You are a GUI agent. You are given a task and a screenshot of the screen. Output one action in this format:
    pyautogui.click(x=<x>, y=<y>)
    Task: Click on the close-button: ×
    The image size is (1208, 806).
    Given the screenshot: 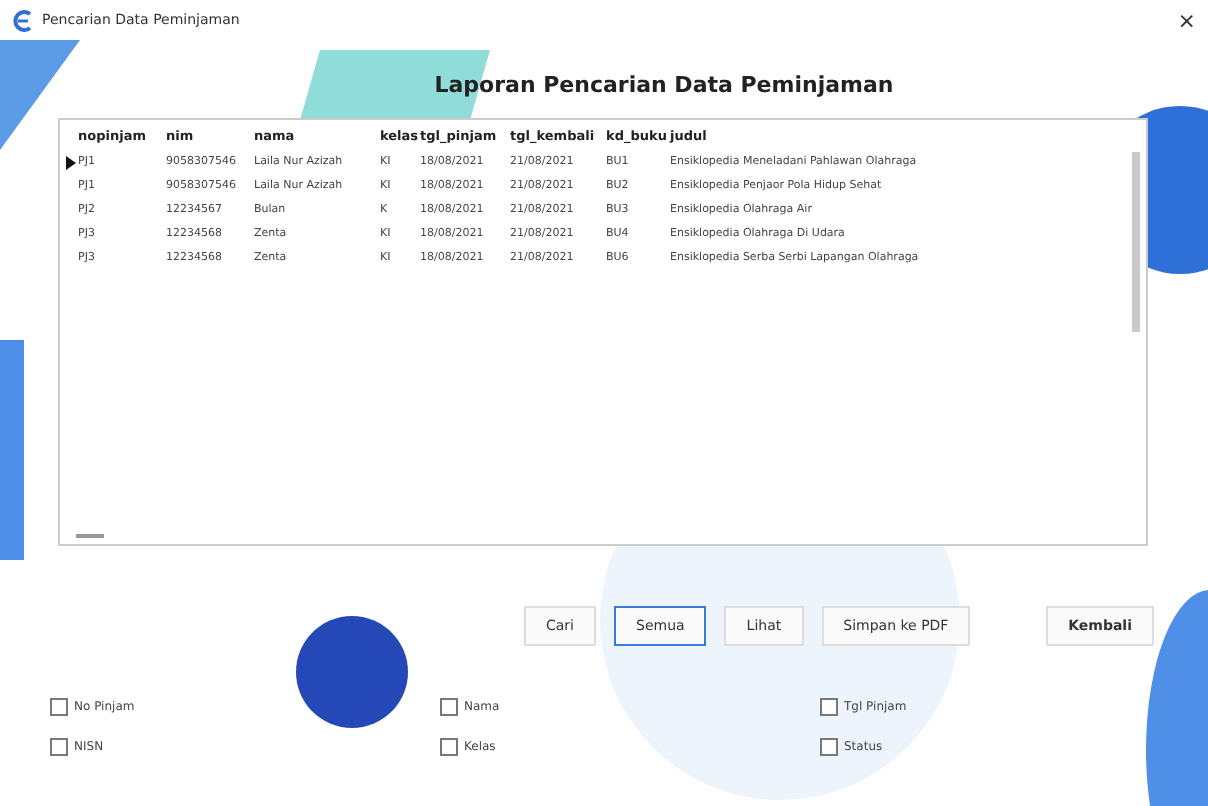 What is the action you would take?
    pyautogui.click(x=1186, y=20)
    